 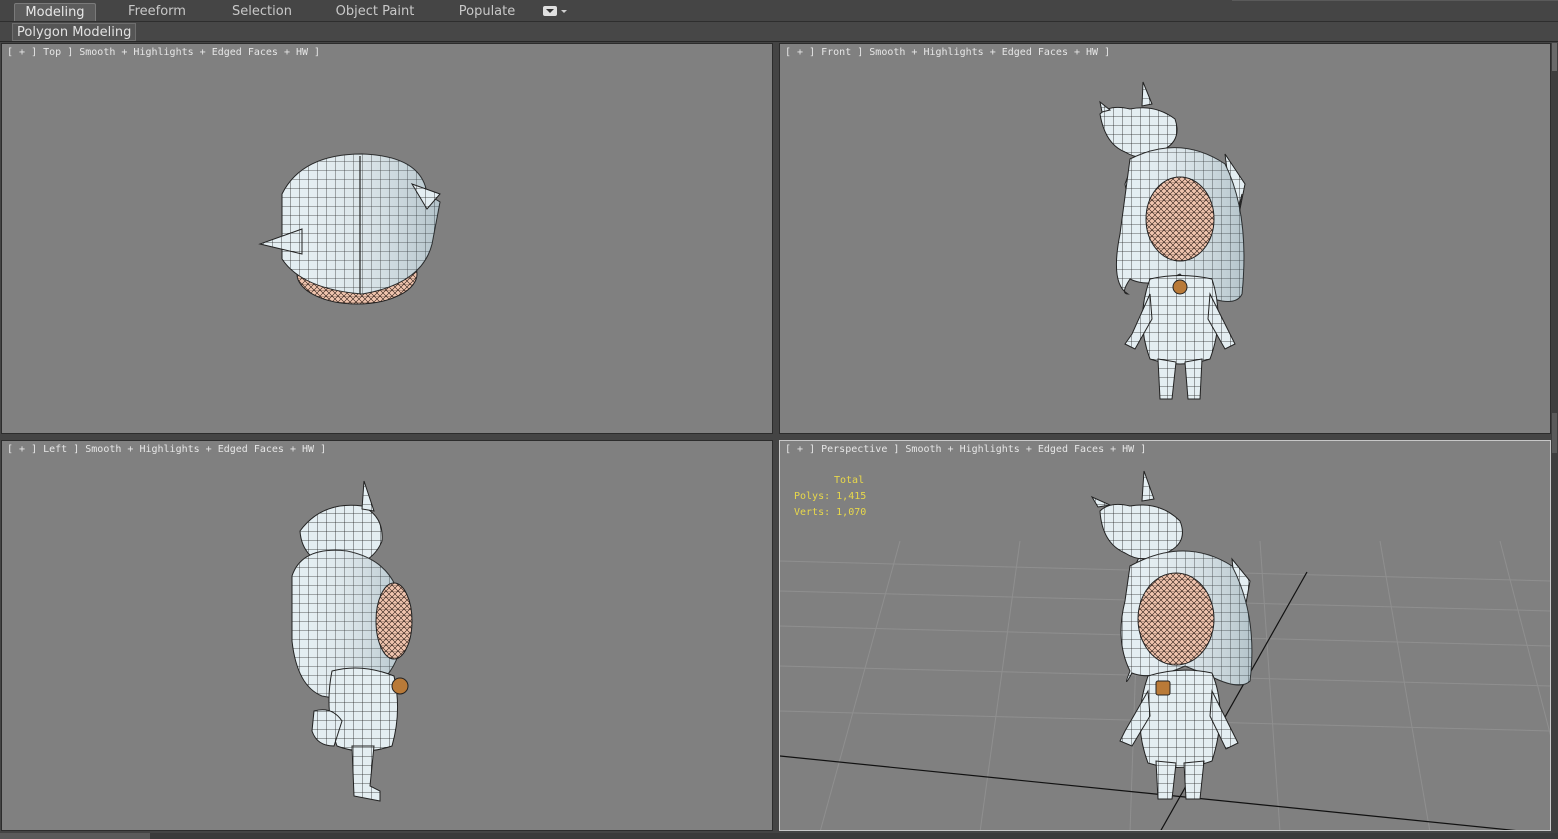 What do you see at coordinates (262, 12) in the screenshot?
I see `tab-selection: Selection` at bounding box center [262, 12].